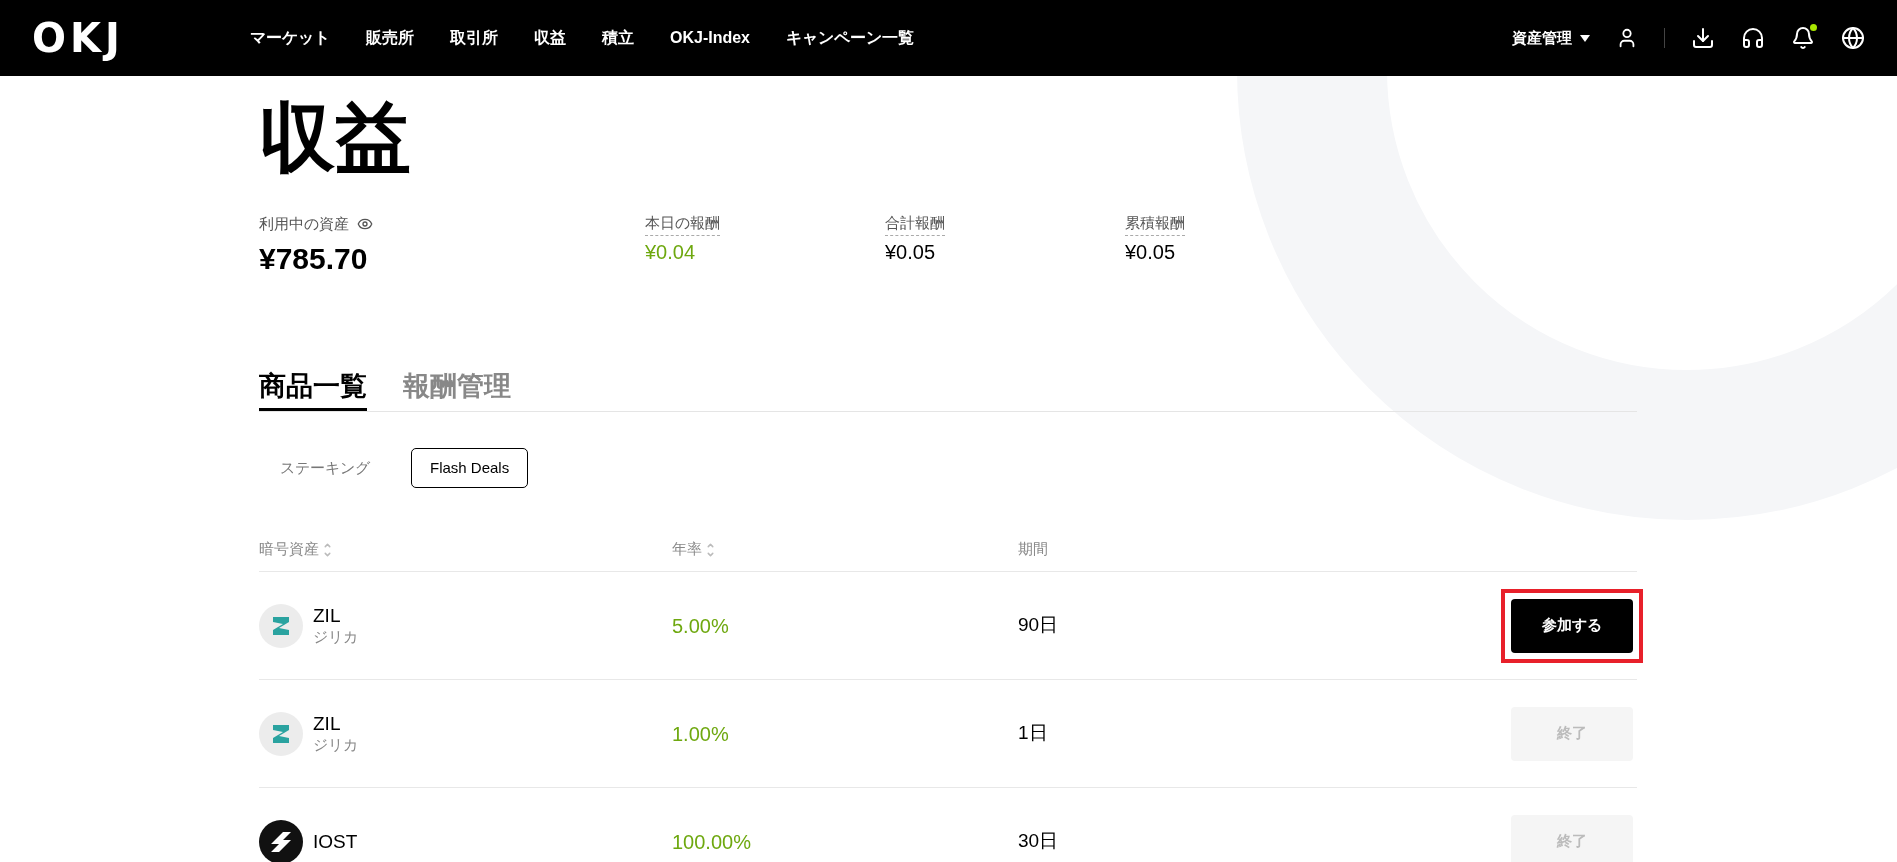 This screenshot has width=1897, height=862. Describe the element at coordinates (1803, 38) in the screenshot. I see `bell-icon` at that location.